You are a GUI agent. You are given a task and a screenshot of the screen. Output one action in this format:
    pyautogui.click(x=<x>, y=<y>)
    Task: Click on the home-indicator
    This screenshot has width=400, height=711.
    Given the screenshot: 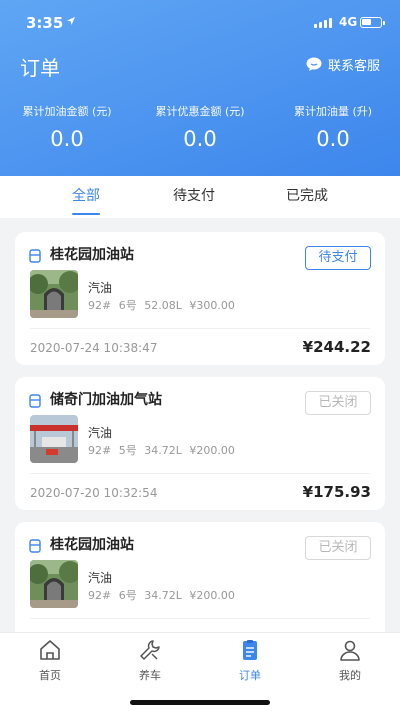 What is the action you would take?
    pyautogui.click(x=200, y=702)
    